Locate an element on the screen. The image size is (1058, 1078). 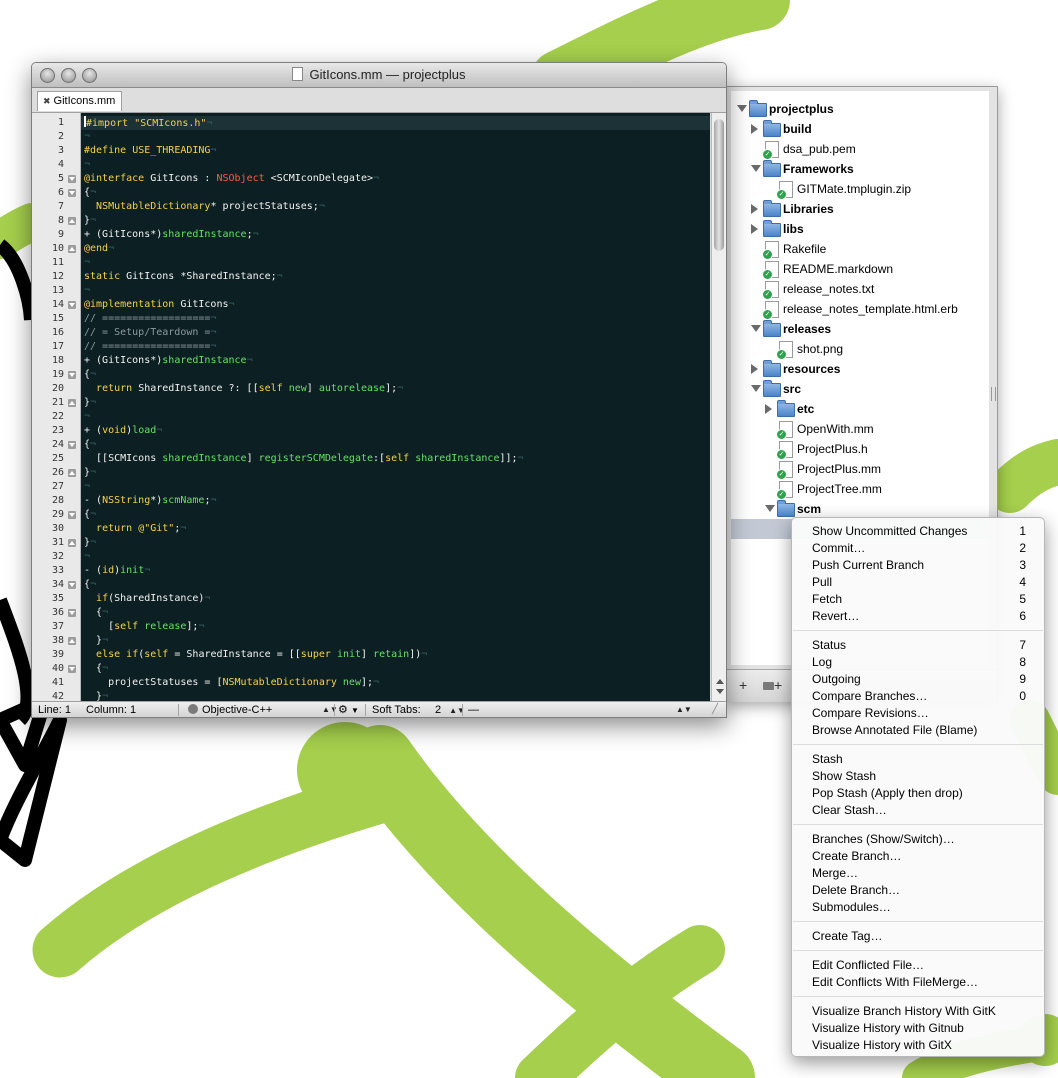
tree-item-libraries: Libraries is located at coordinates (860, 209).